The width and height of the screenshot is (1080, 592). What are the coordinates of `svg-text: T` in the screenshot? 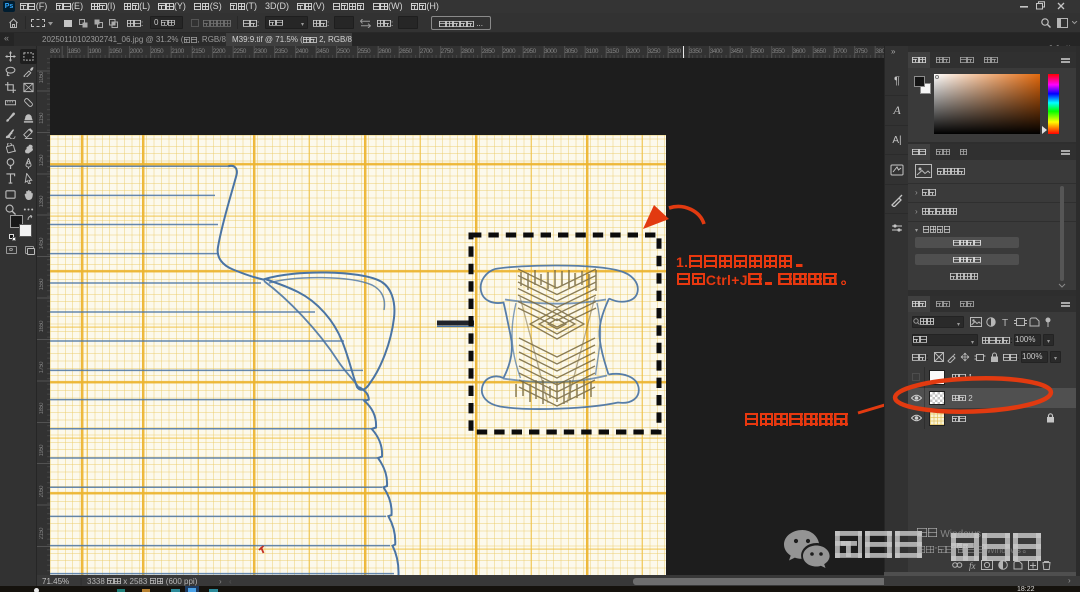 It's located at (1005, 323).